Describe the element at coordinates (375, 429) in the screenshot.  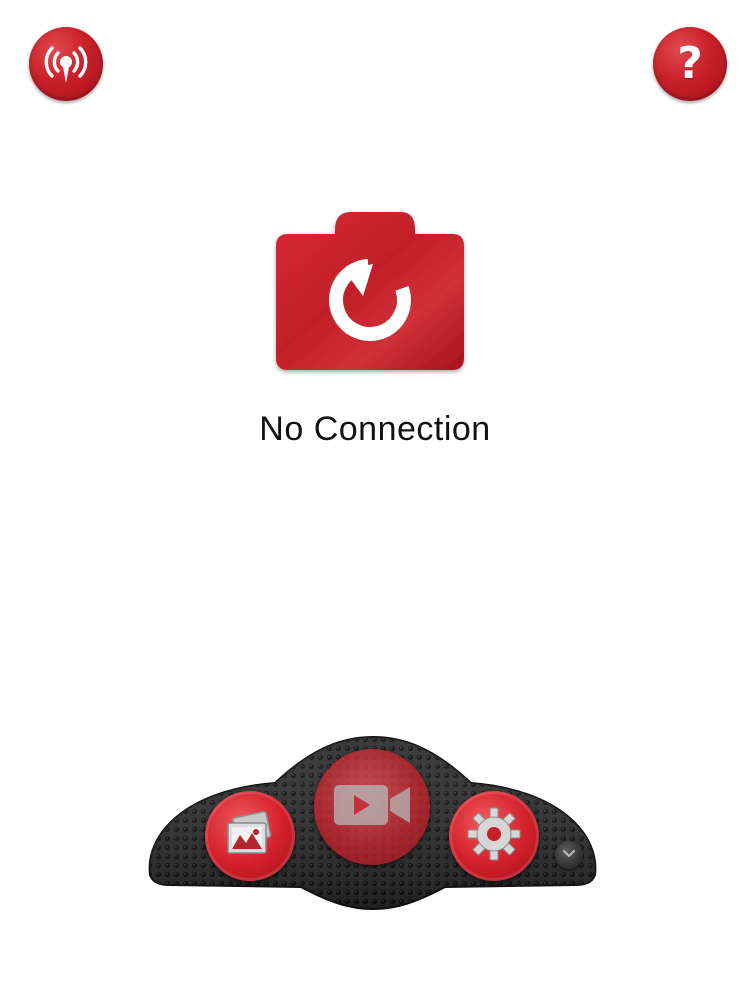
I see `connection-status-text: No Connection` at that location.